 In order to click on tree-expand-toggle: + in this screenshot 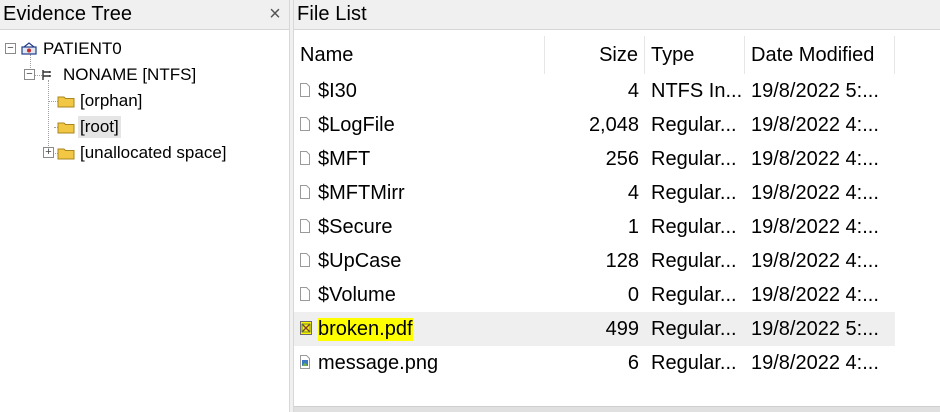, I will do `click(48, 152)`.